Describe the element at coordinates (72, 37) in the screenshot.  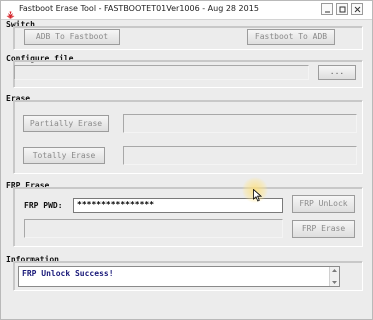
I see `adb-to-fastboot-button: ADB To Fastboot` at that location.